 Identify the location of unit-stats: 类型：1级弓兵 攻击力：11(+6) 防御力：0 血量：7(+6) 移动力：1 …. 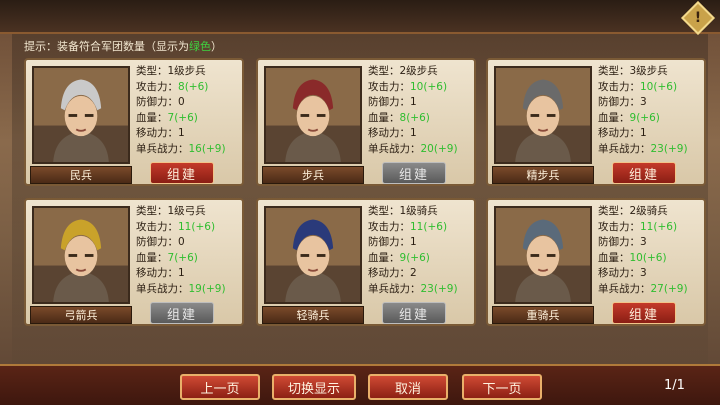
(189, 250).